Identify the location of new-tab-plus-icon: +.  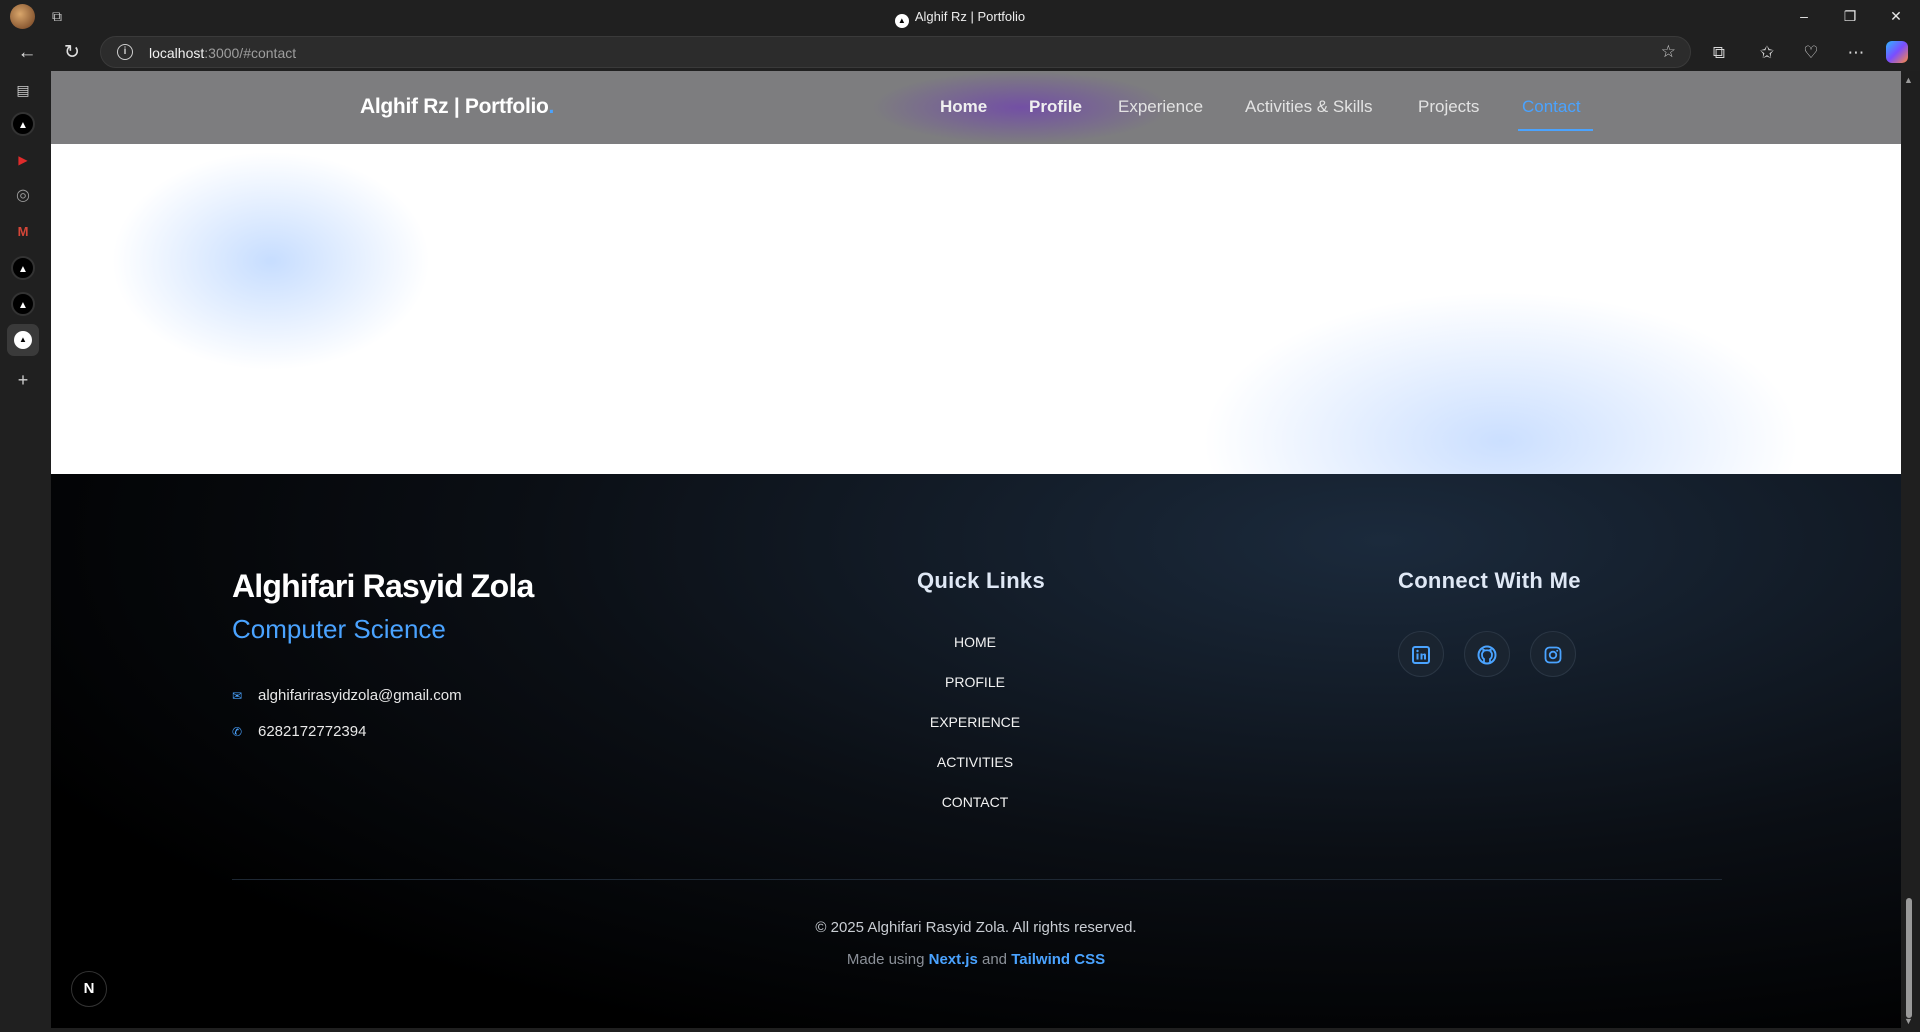
(23, 380).